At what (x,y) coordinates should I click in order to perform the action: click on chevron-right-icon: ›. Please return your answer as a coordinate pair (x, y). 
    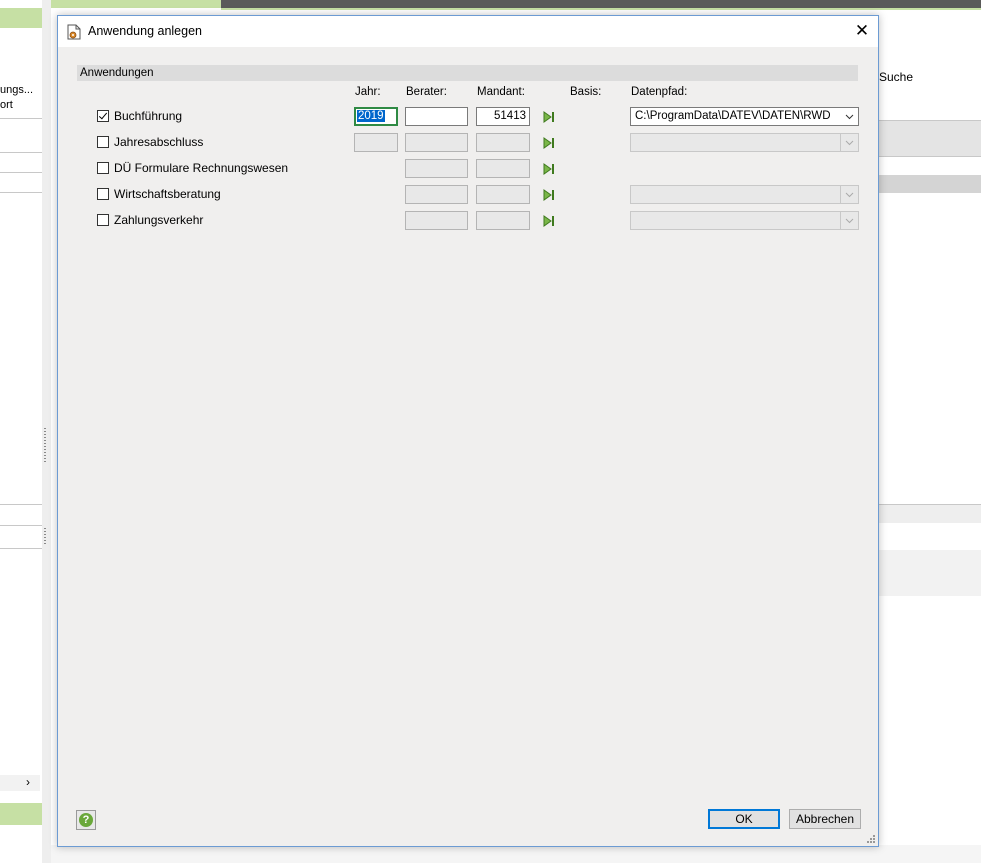
    Looking at the image, I should click on (28, 782).